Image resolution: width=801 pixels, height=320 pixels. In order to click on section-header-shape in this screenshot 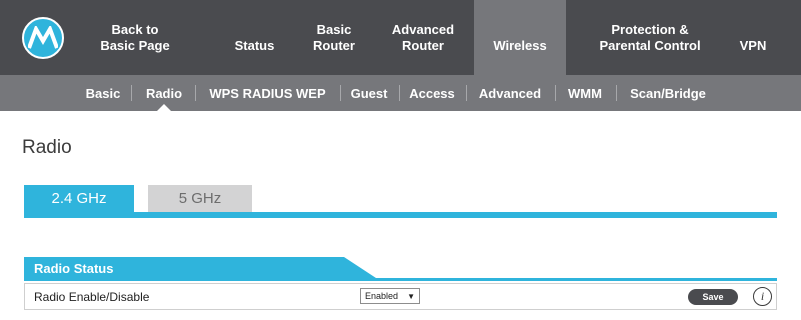, I will do `click(400, 269)`.